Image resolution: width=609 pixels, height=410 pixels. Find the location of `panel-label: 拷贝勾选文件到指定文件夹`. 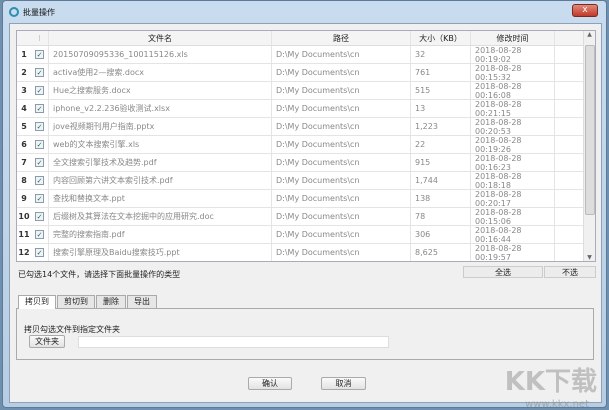

panel-label: 拷贝勾选文件到指定文件夹 is located at coordinates (72, 329).